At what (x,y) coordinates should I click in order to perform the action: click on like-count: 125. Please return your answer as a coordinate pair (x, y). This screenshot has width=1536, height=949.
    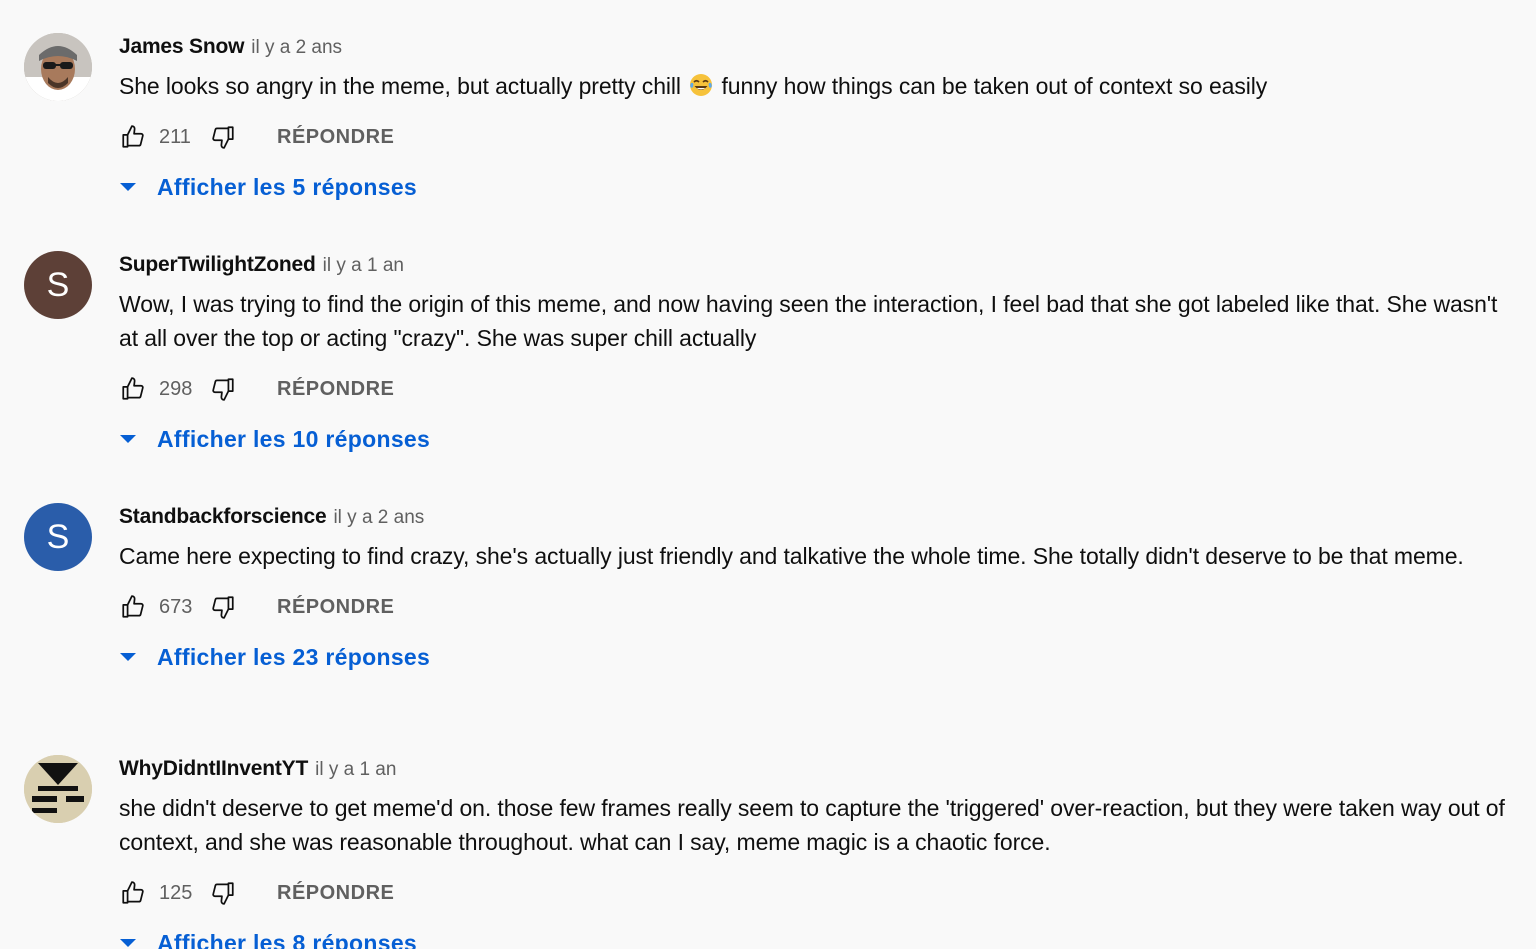
    Looking at the image, I should click on (176, 892).